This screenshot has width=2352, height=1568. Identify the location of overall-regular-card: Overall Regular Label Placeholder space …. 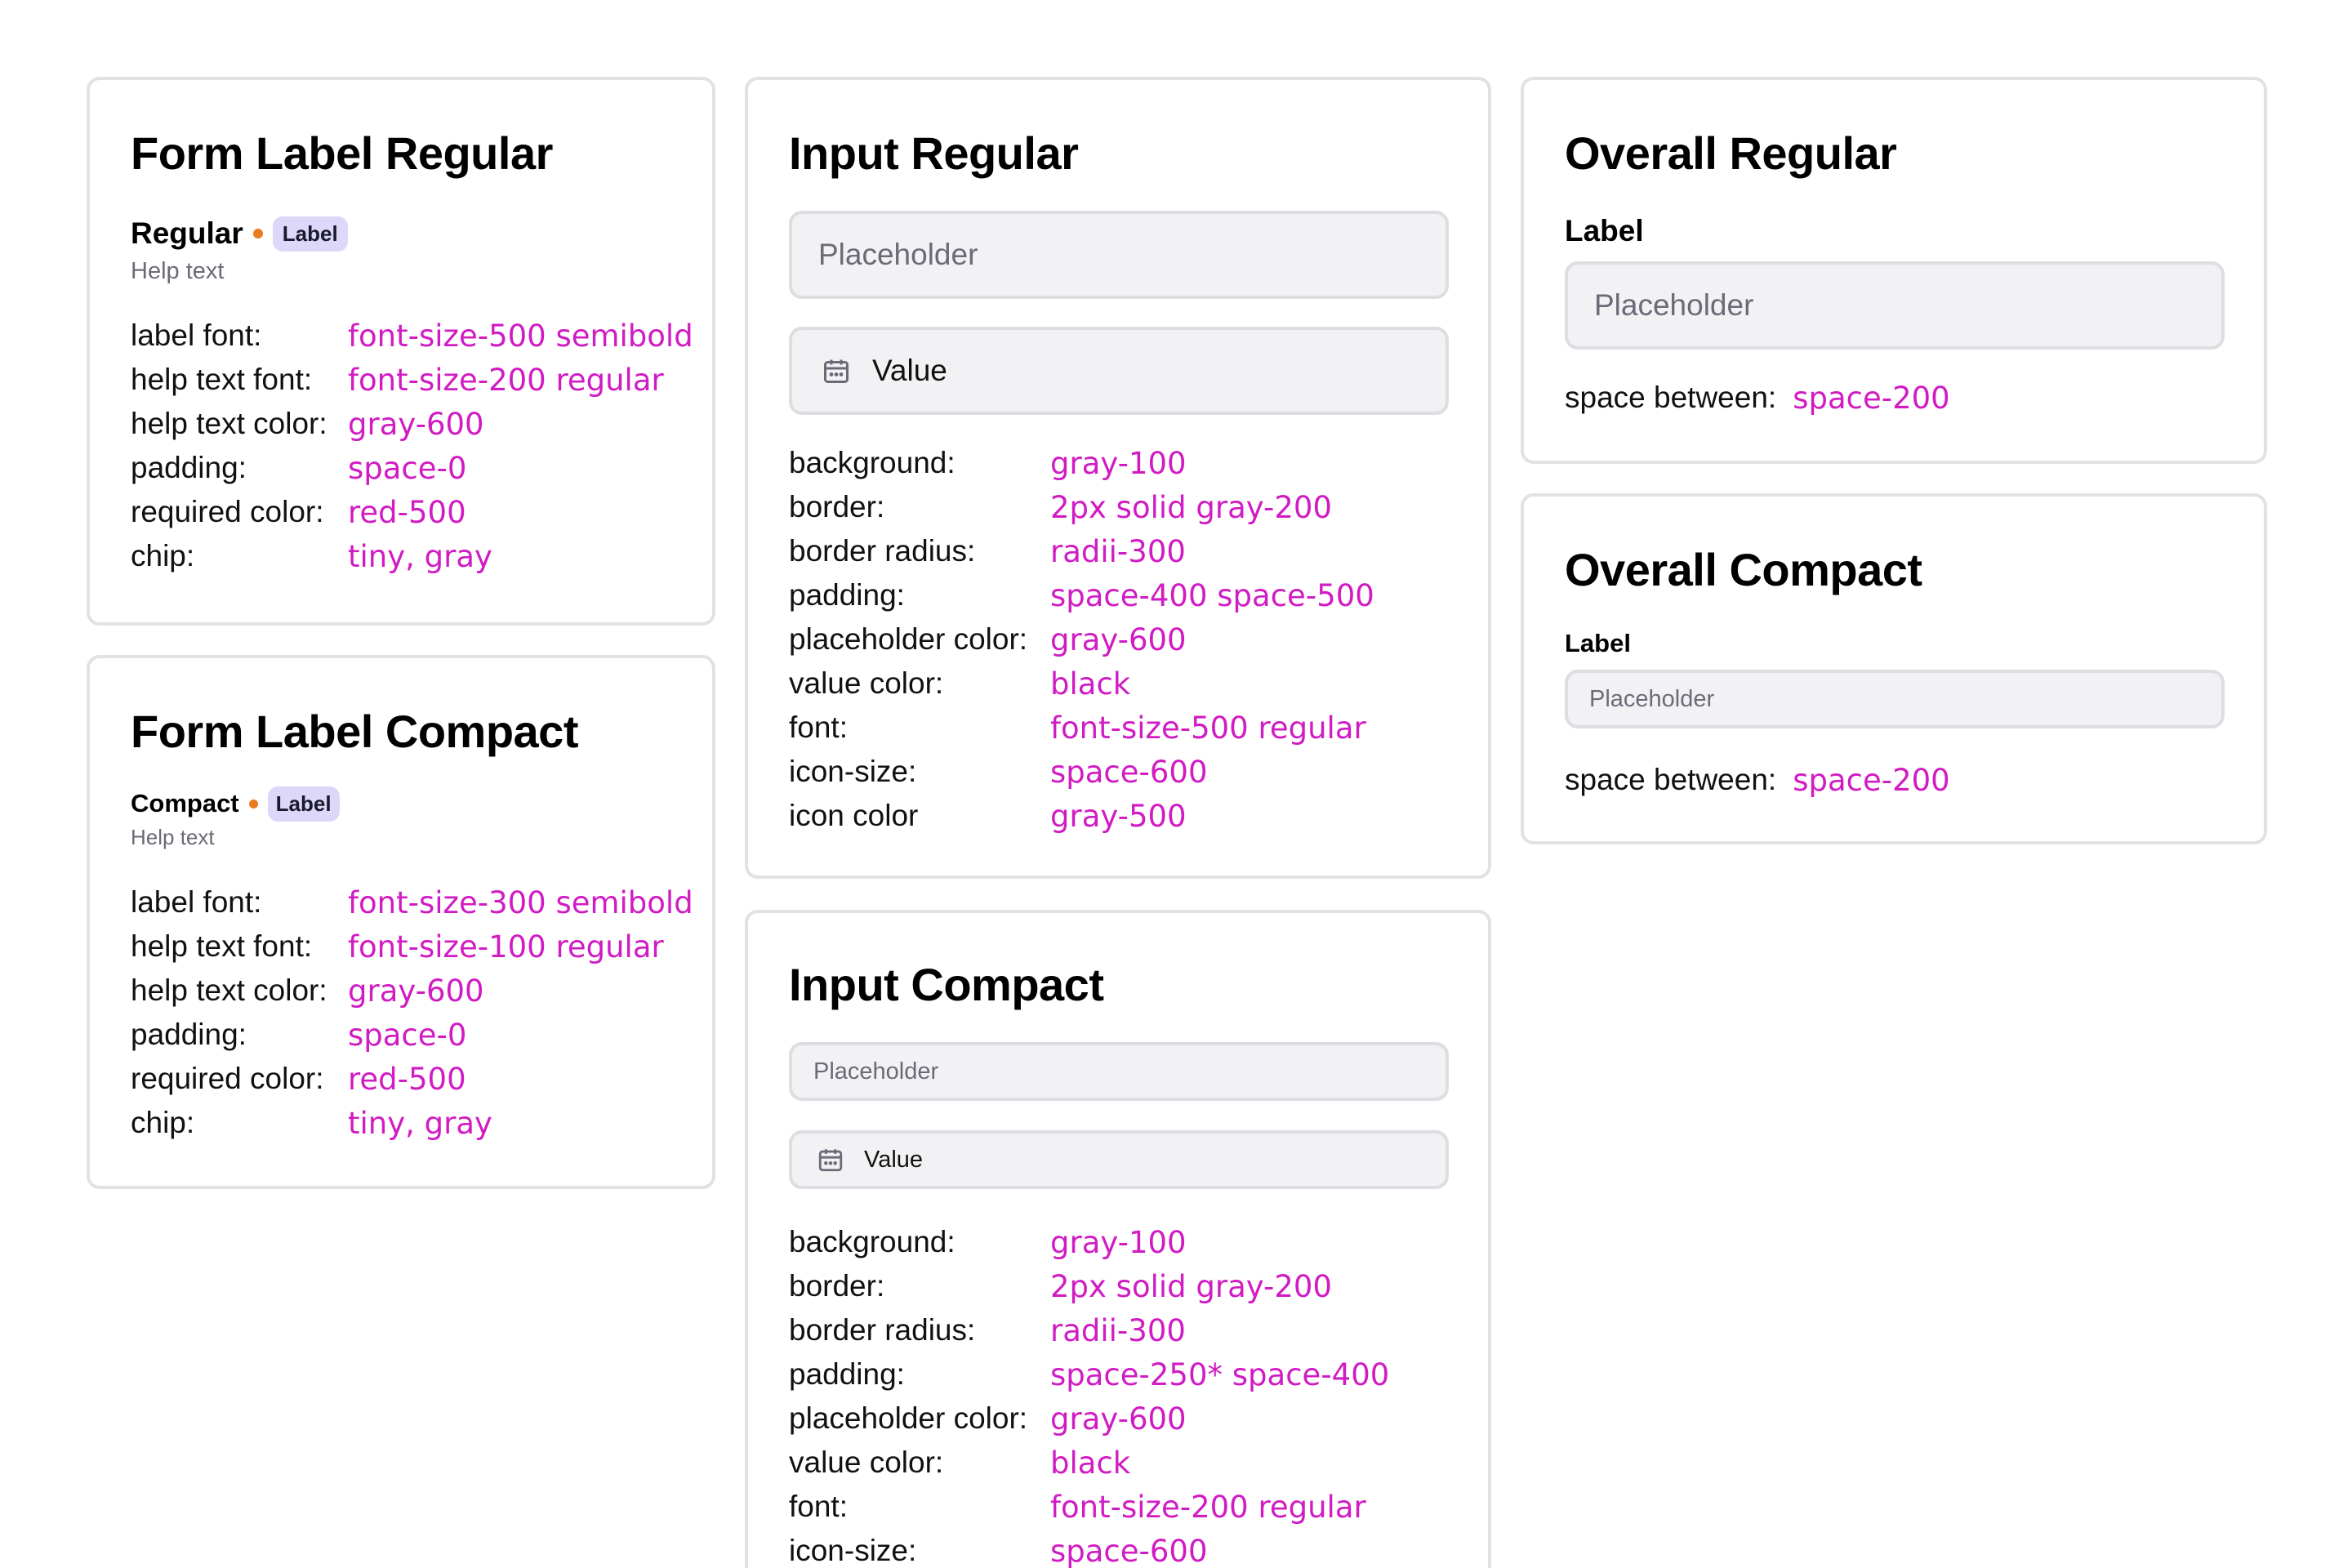
(1894, 270).